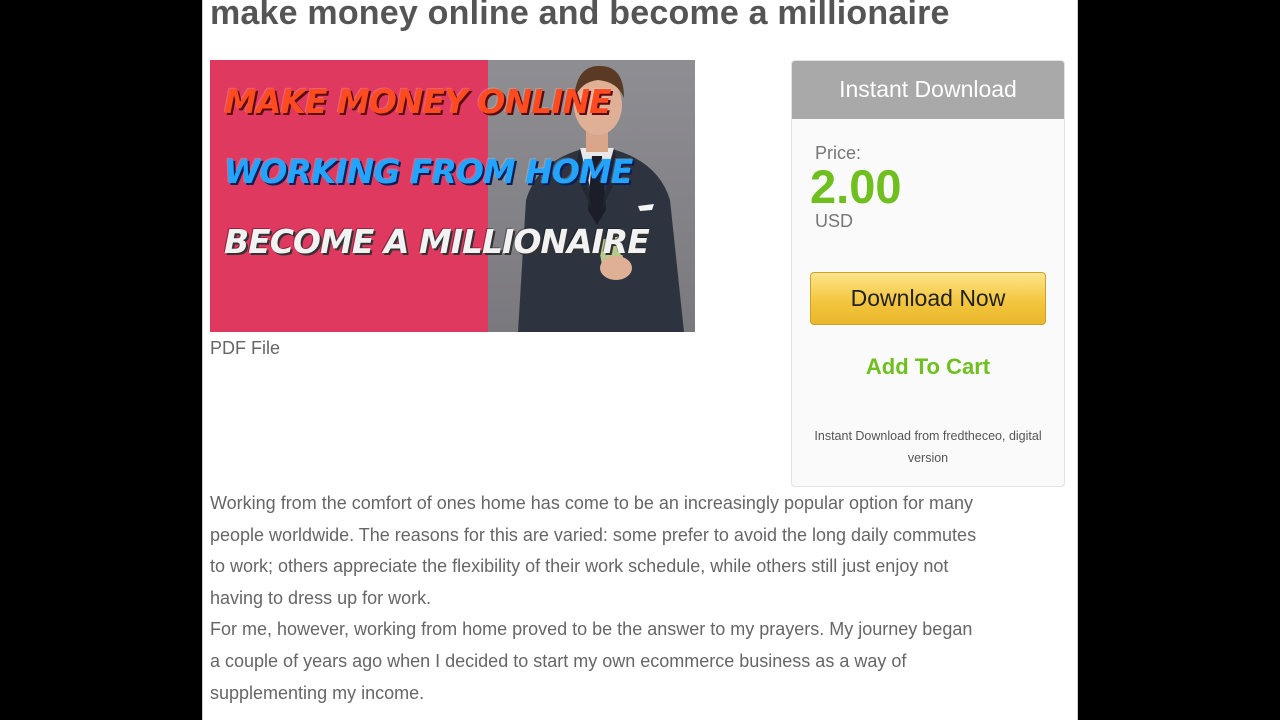  What do you see at coordinates (834, 221) in the screenshot?
I see `currency-label: USD` at bounding box center [834, 221].